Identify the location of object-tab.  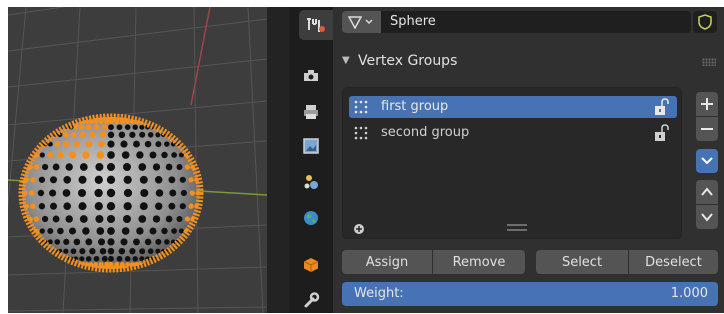
(311, 265).